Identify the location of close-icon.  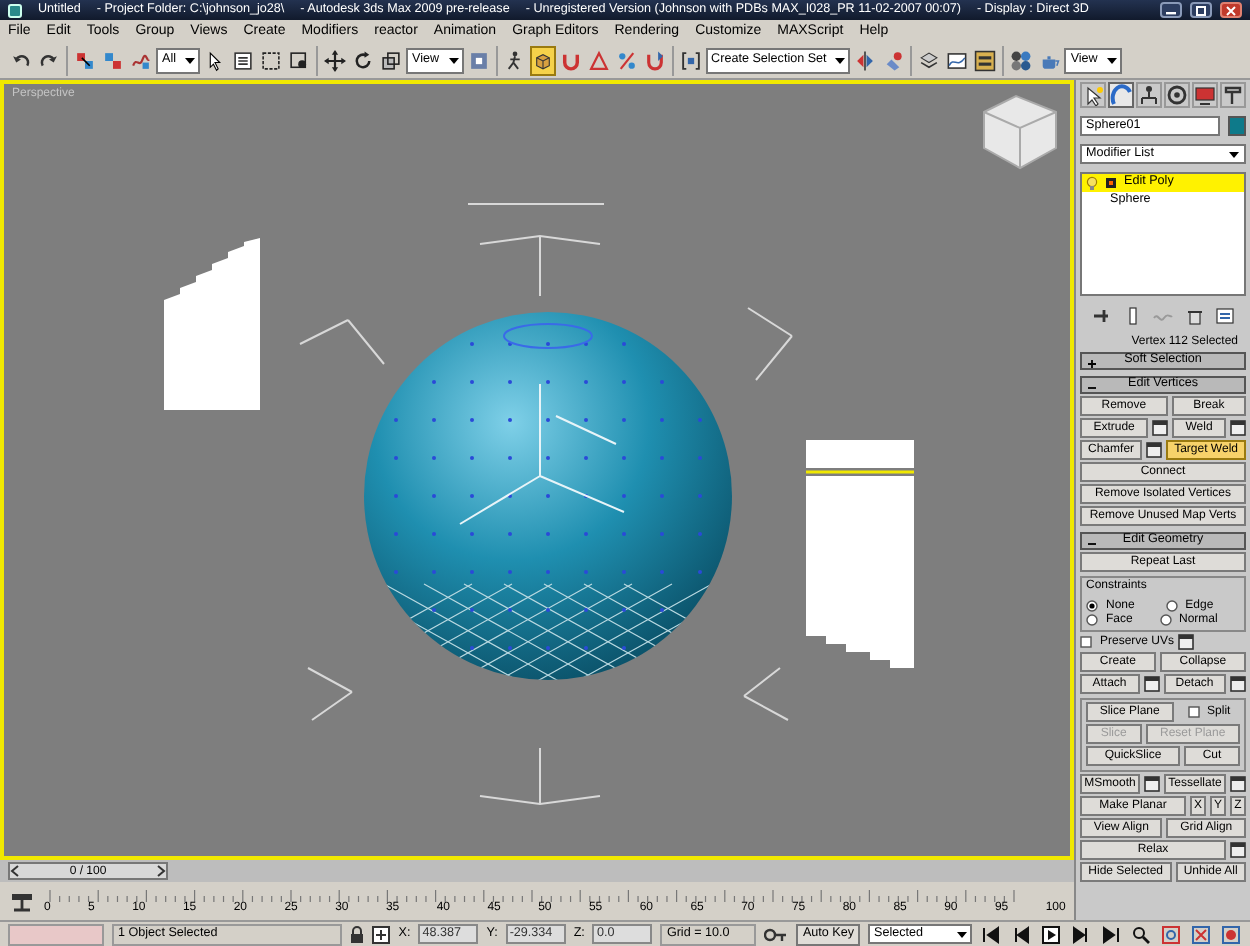
(1231, 10).